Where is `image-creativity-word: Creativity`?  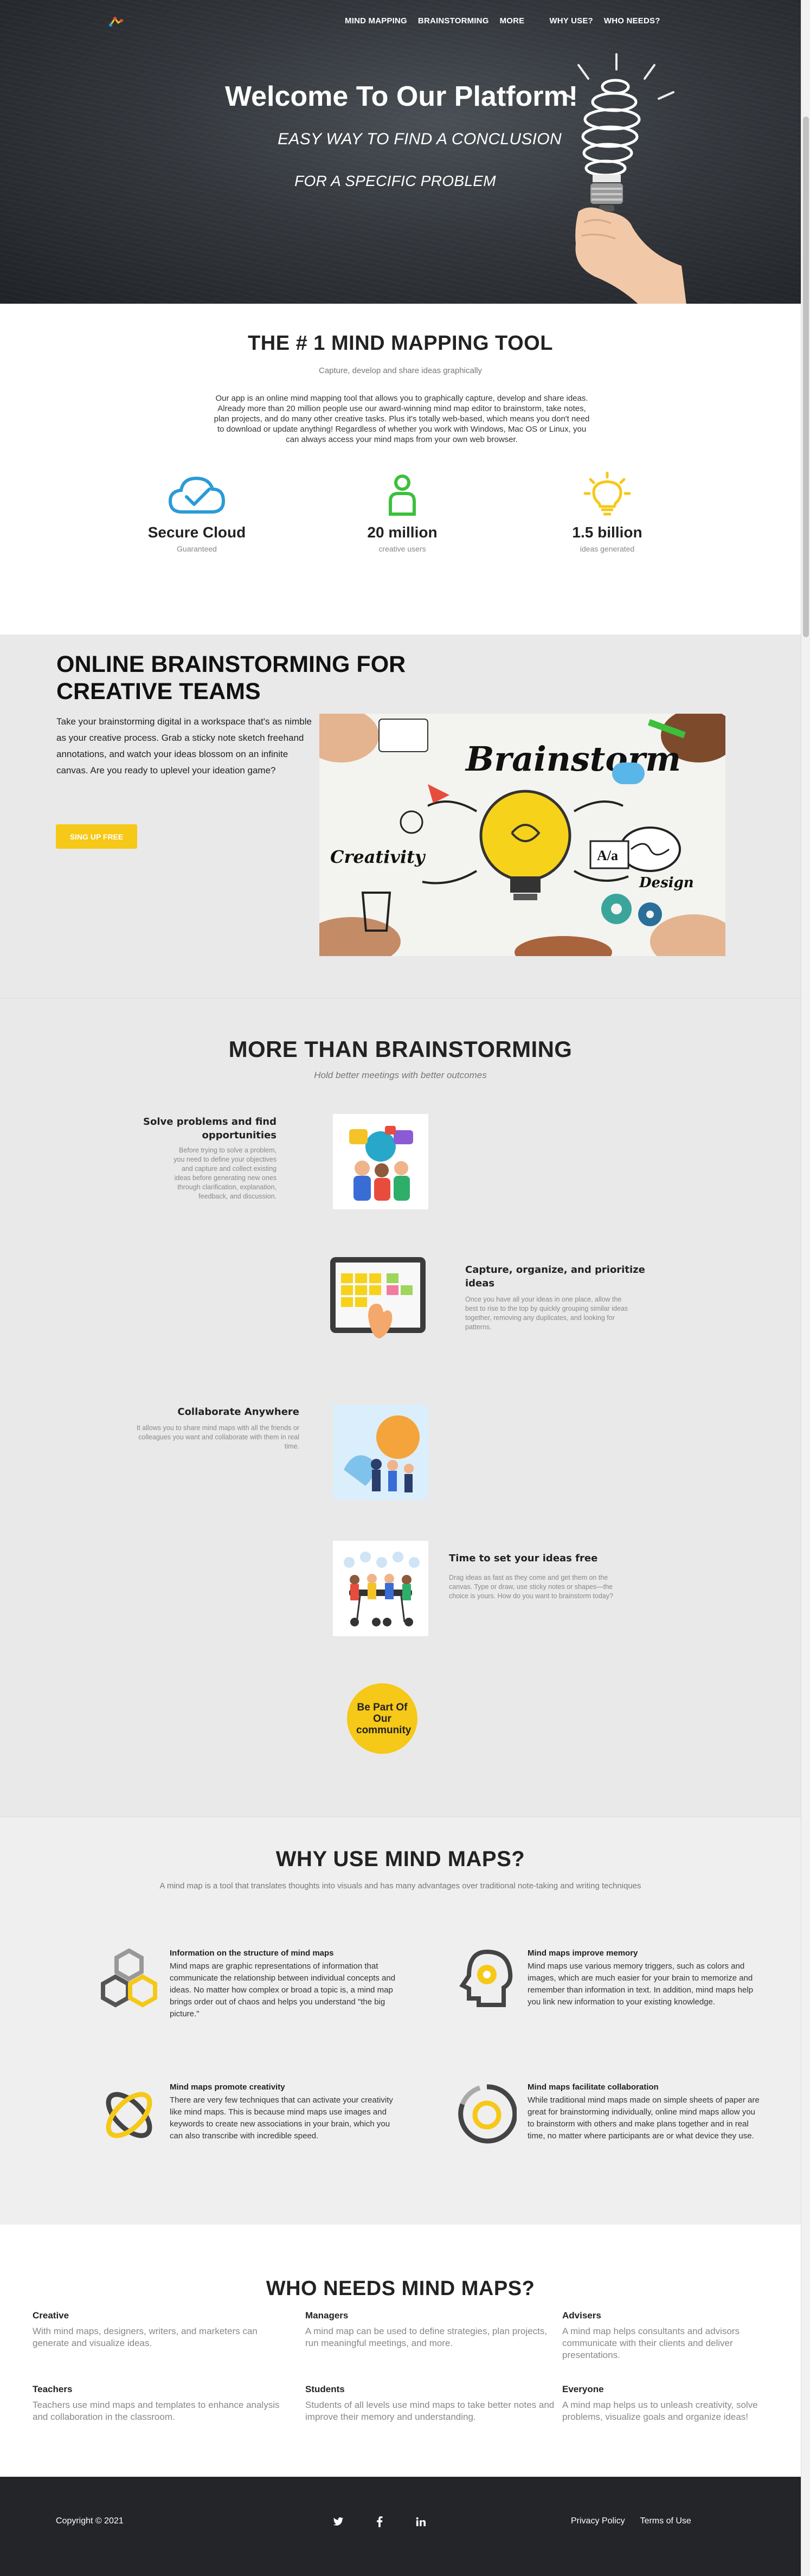
image-creativity-word: Creativity is located at coordinates (378, 857).